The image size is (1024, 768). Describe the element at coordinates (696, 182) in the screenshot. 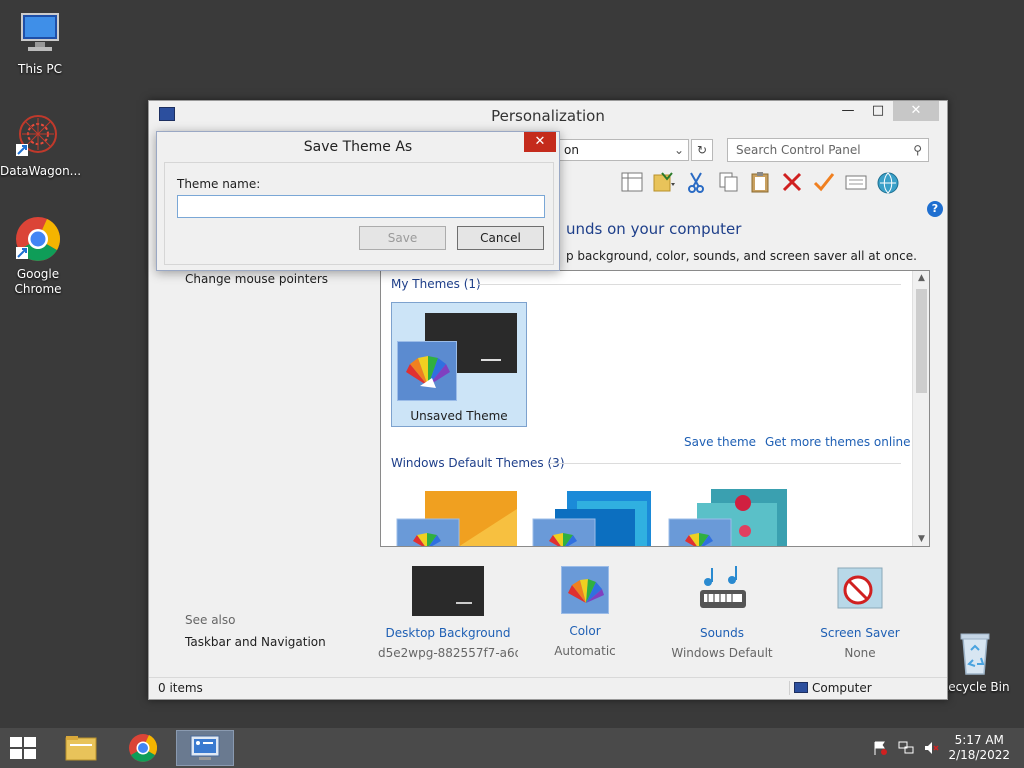

I see `cut-icon` at that location.